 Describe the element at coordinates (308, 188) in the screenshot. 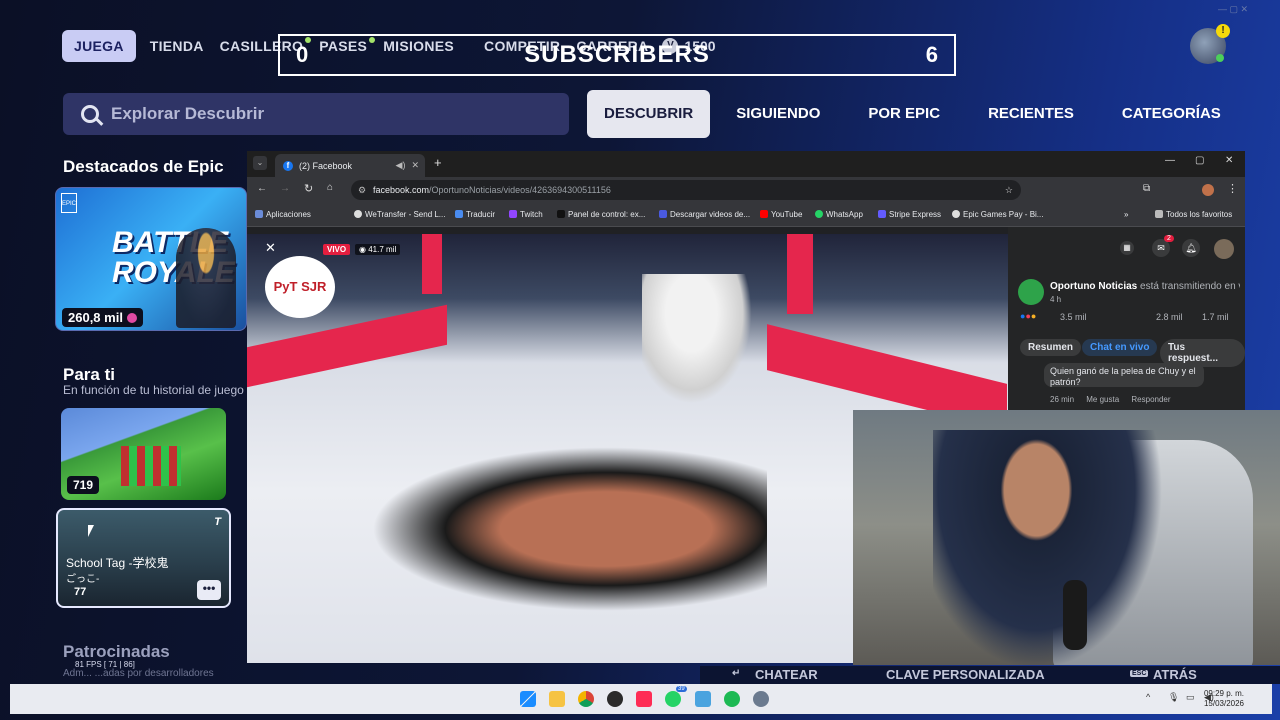

I see `reload-icon: ↻` at that location.